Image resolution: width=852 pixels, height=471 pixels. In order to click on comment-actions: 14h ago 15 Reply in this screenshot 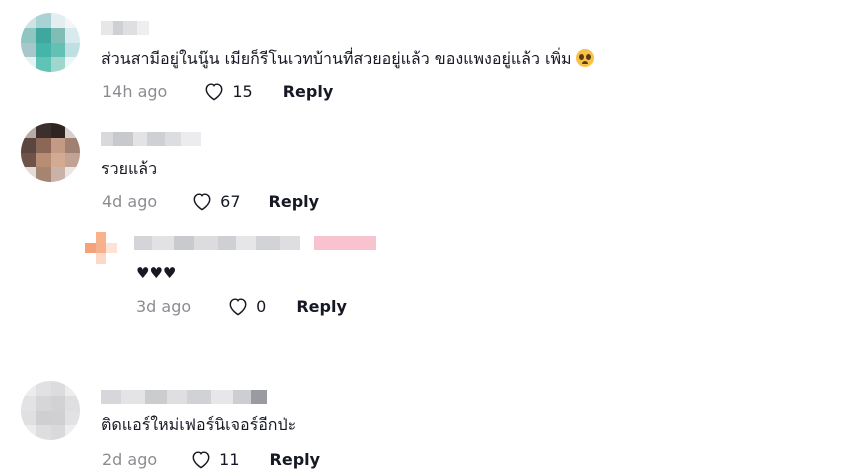, I will do `click(217, 91)`.